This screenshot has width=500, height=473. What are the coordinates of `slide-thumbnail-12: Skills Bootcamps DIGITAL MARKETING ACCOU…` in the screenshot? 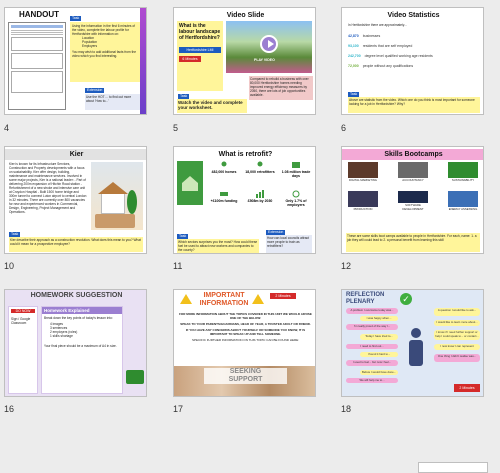 It's located at (412, 200).